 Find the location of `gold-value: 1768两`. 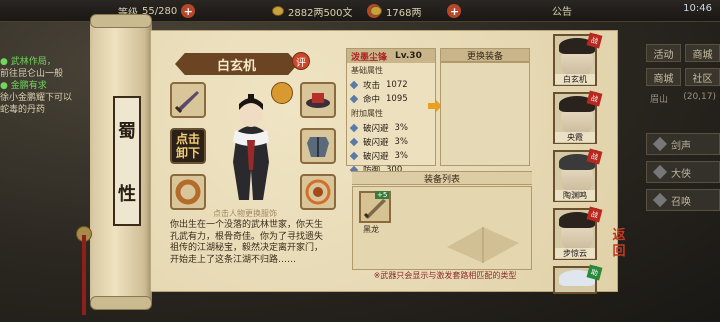

gold-value: 1768两 is located at coordinates (404, 13).